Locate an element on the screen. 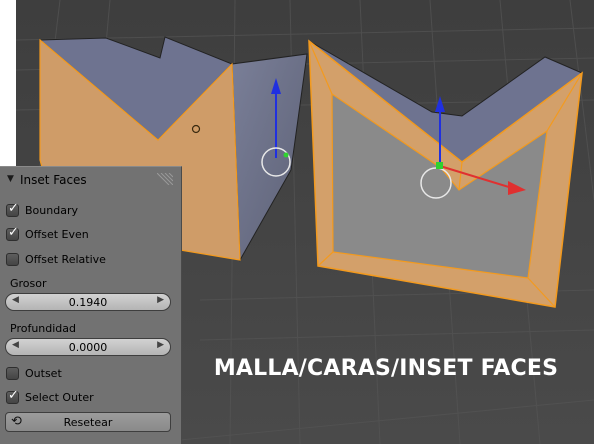  profundidad-value: 0.0000 is located at coordinates (88, 347).